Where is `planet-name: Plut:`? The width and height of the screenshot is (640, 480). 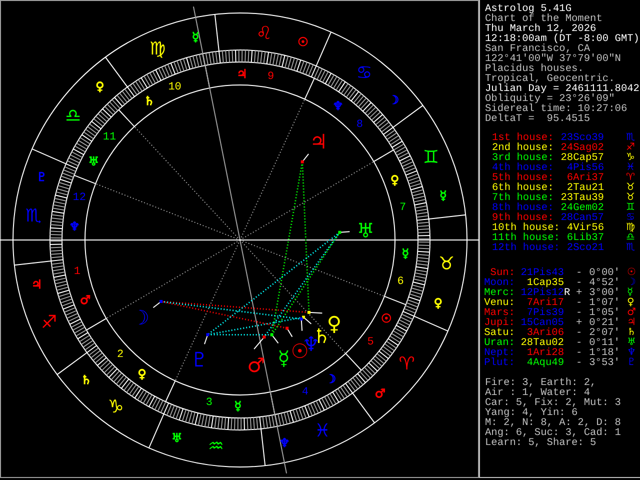
planet-name: Plut: is located at coordinates (499, 363).